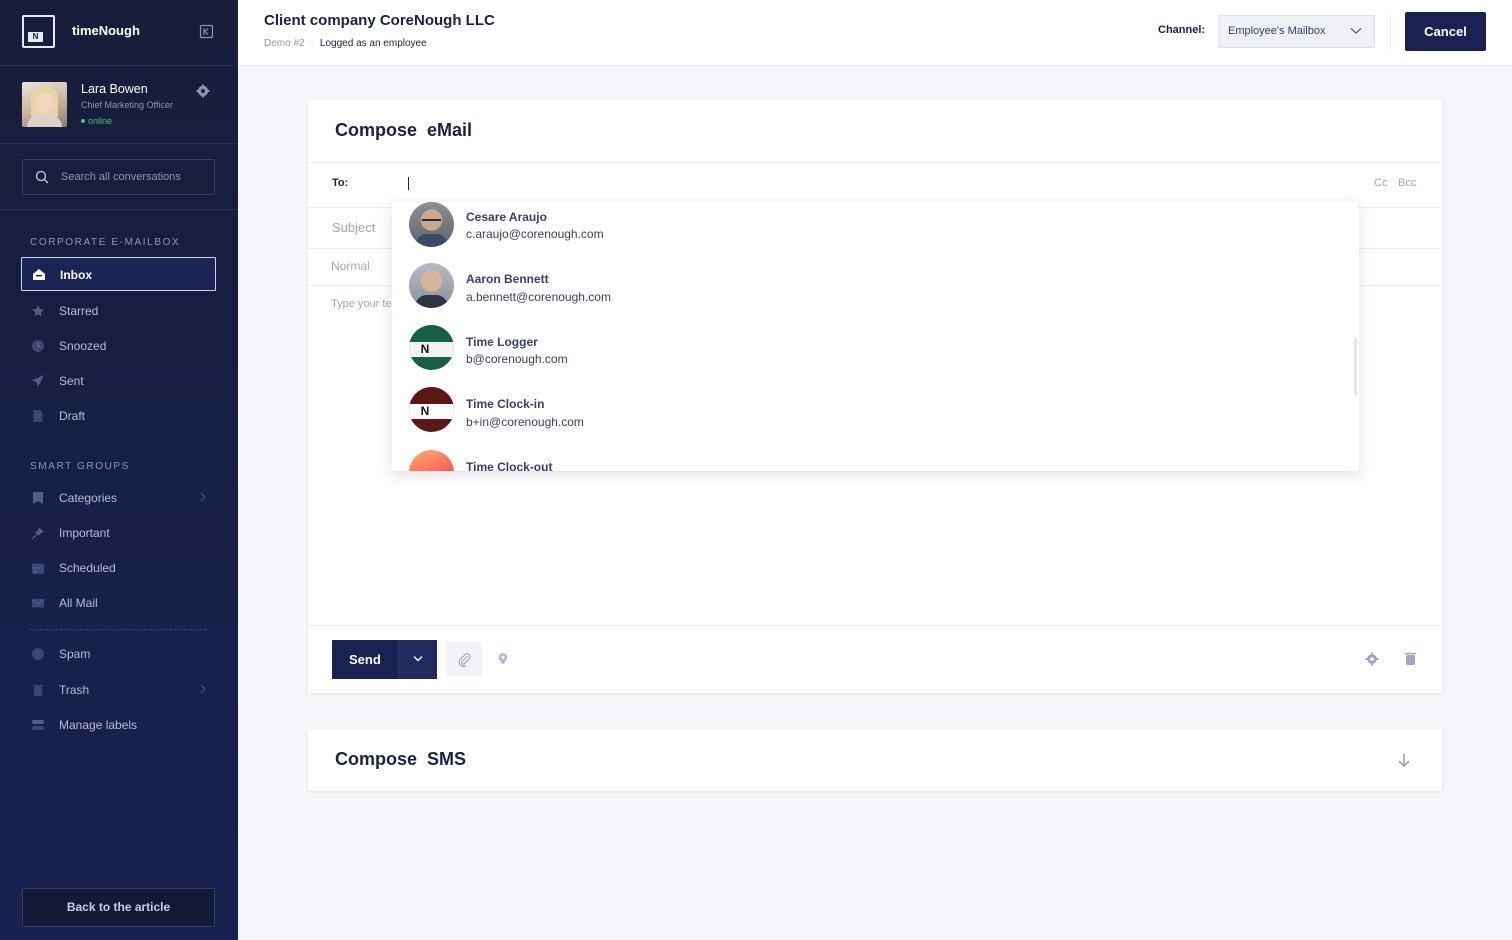 This screenshot has width=1512, height=940. I want to click on user-name: Lara Bowen, so click(114, 89).